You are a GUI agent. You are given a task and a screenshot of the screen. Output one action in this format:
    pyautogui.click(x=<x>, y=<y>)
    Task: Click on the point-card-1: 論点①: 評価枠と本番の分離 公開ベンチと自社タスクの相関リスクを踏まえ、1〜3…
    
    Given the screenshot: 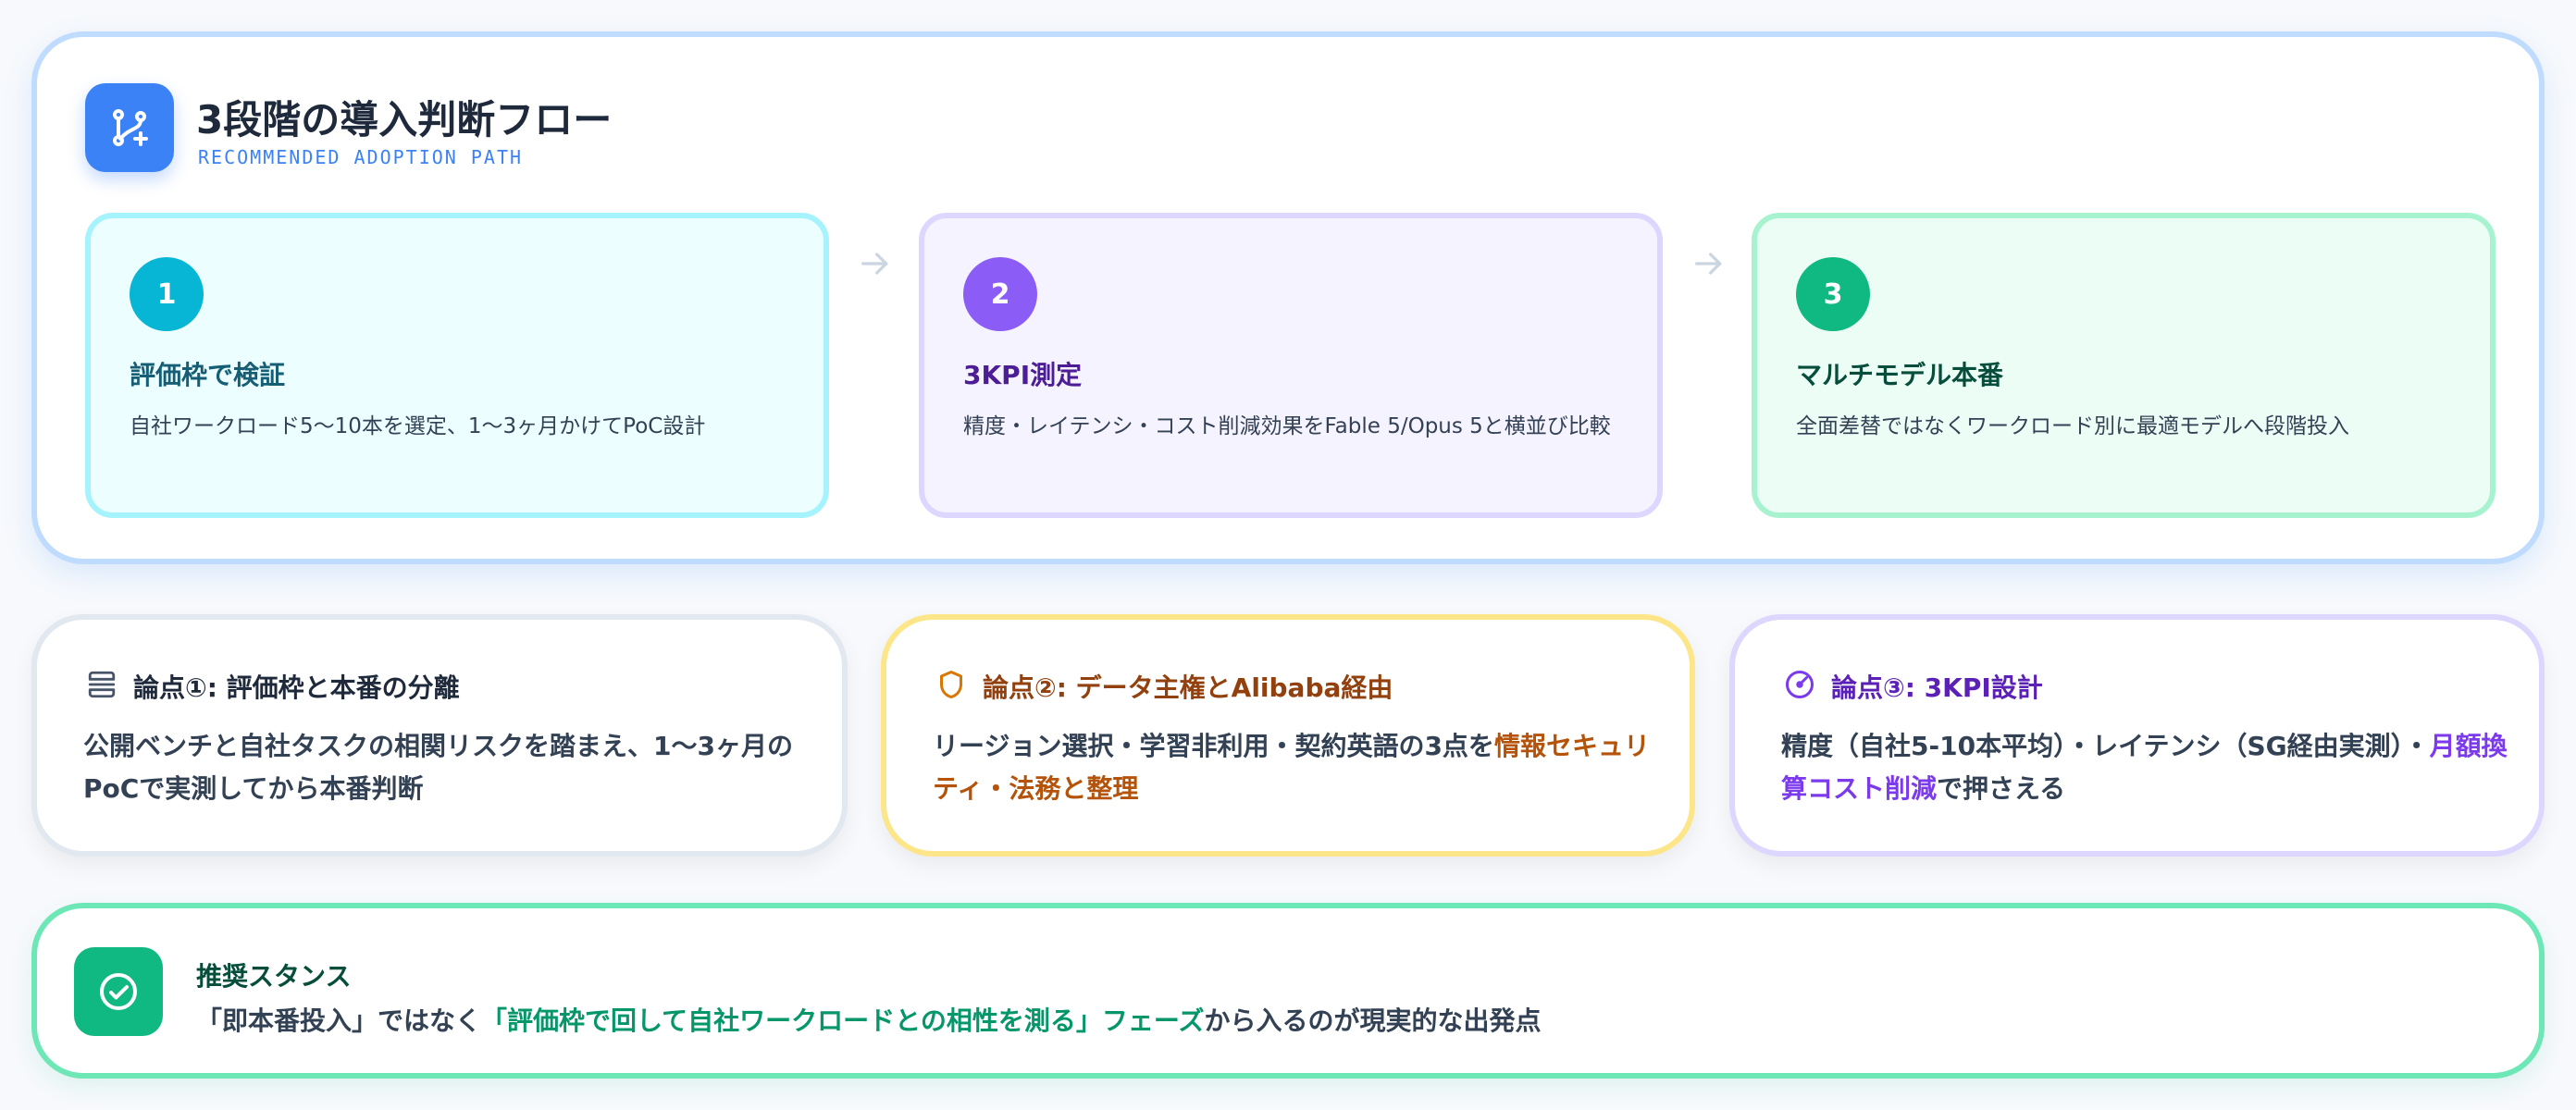 What is the action you would take?
    pyautogui.click(x=440, y=736)
    